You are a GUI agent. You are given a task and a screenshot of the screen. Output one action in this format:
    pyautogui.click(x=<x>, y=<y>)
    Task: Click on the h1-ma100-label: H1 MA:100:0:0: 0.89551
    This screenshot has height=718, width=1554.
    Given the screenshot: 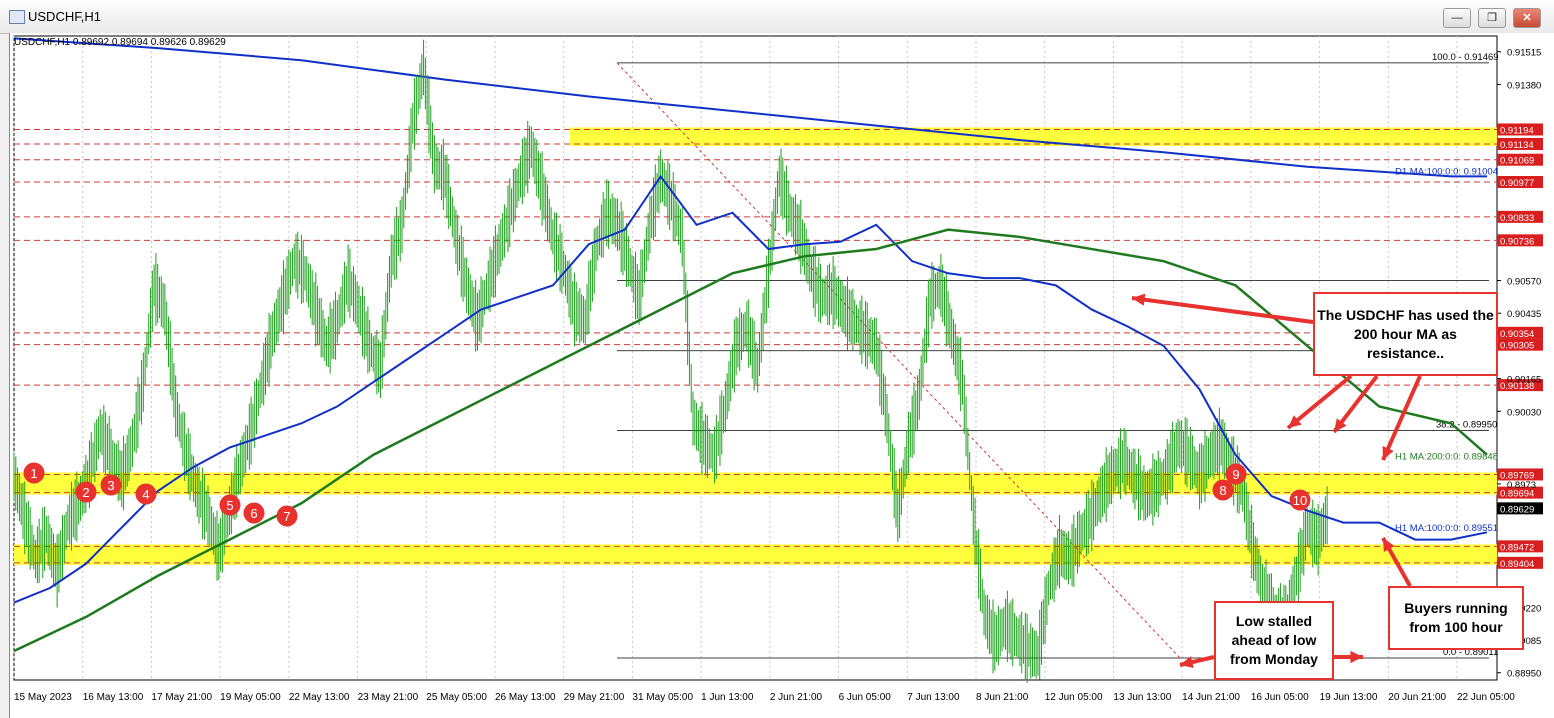 What is the action you would take?
    pyautogui.click(x=1446, y=528)
    